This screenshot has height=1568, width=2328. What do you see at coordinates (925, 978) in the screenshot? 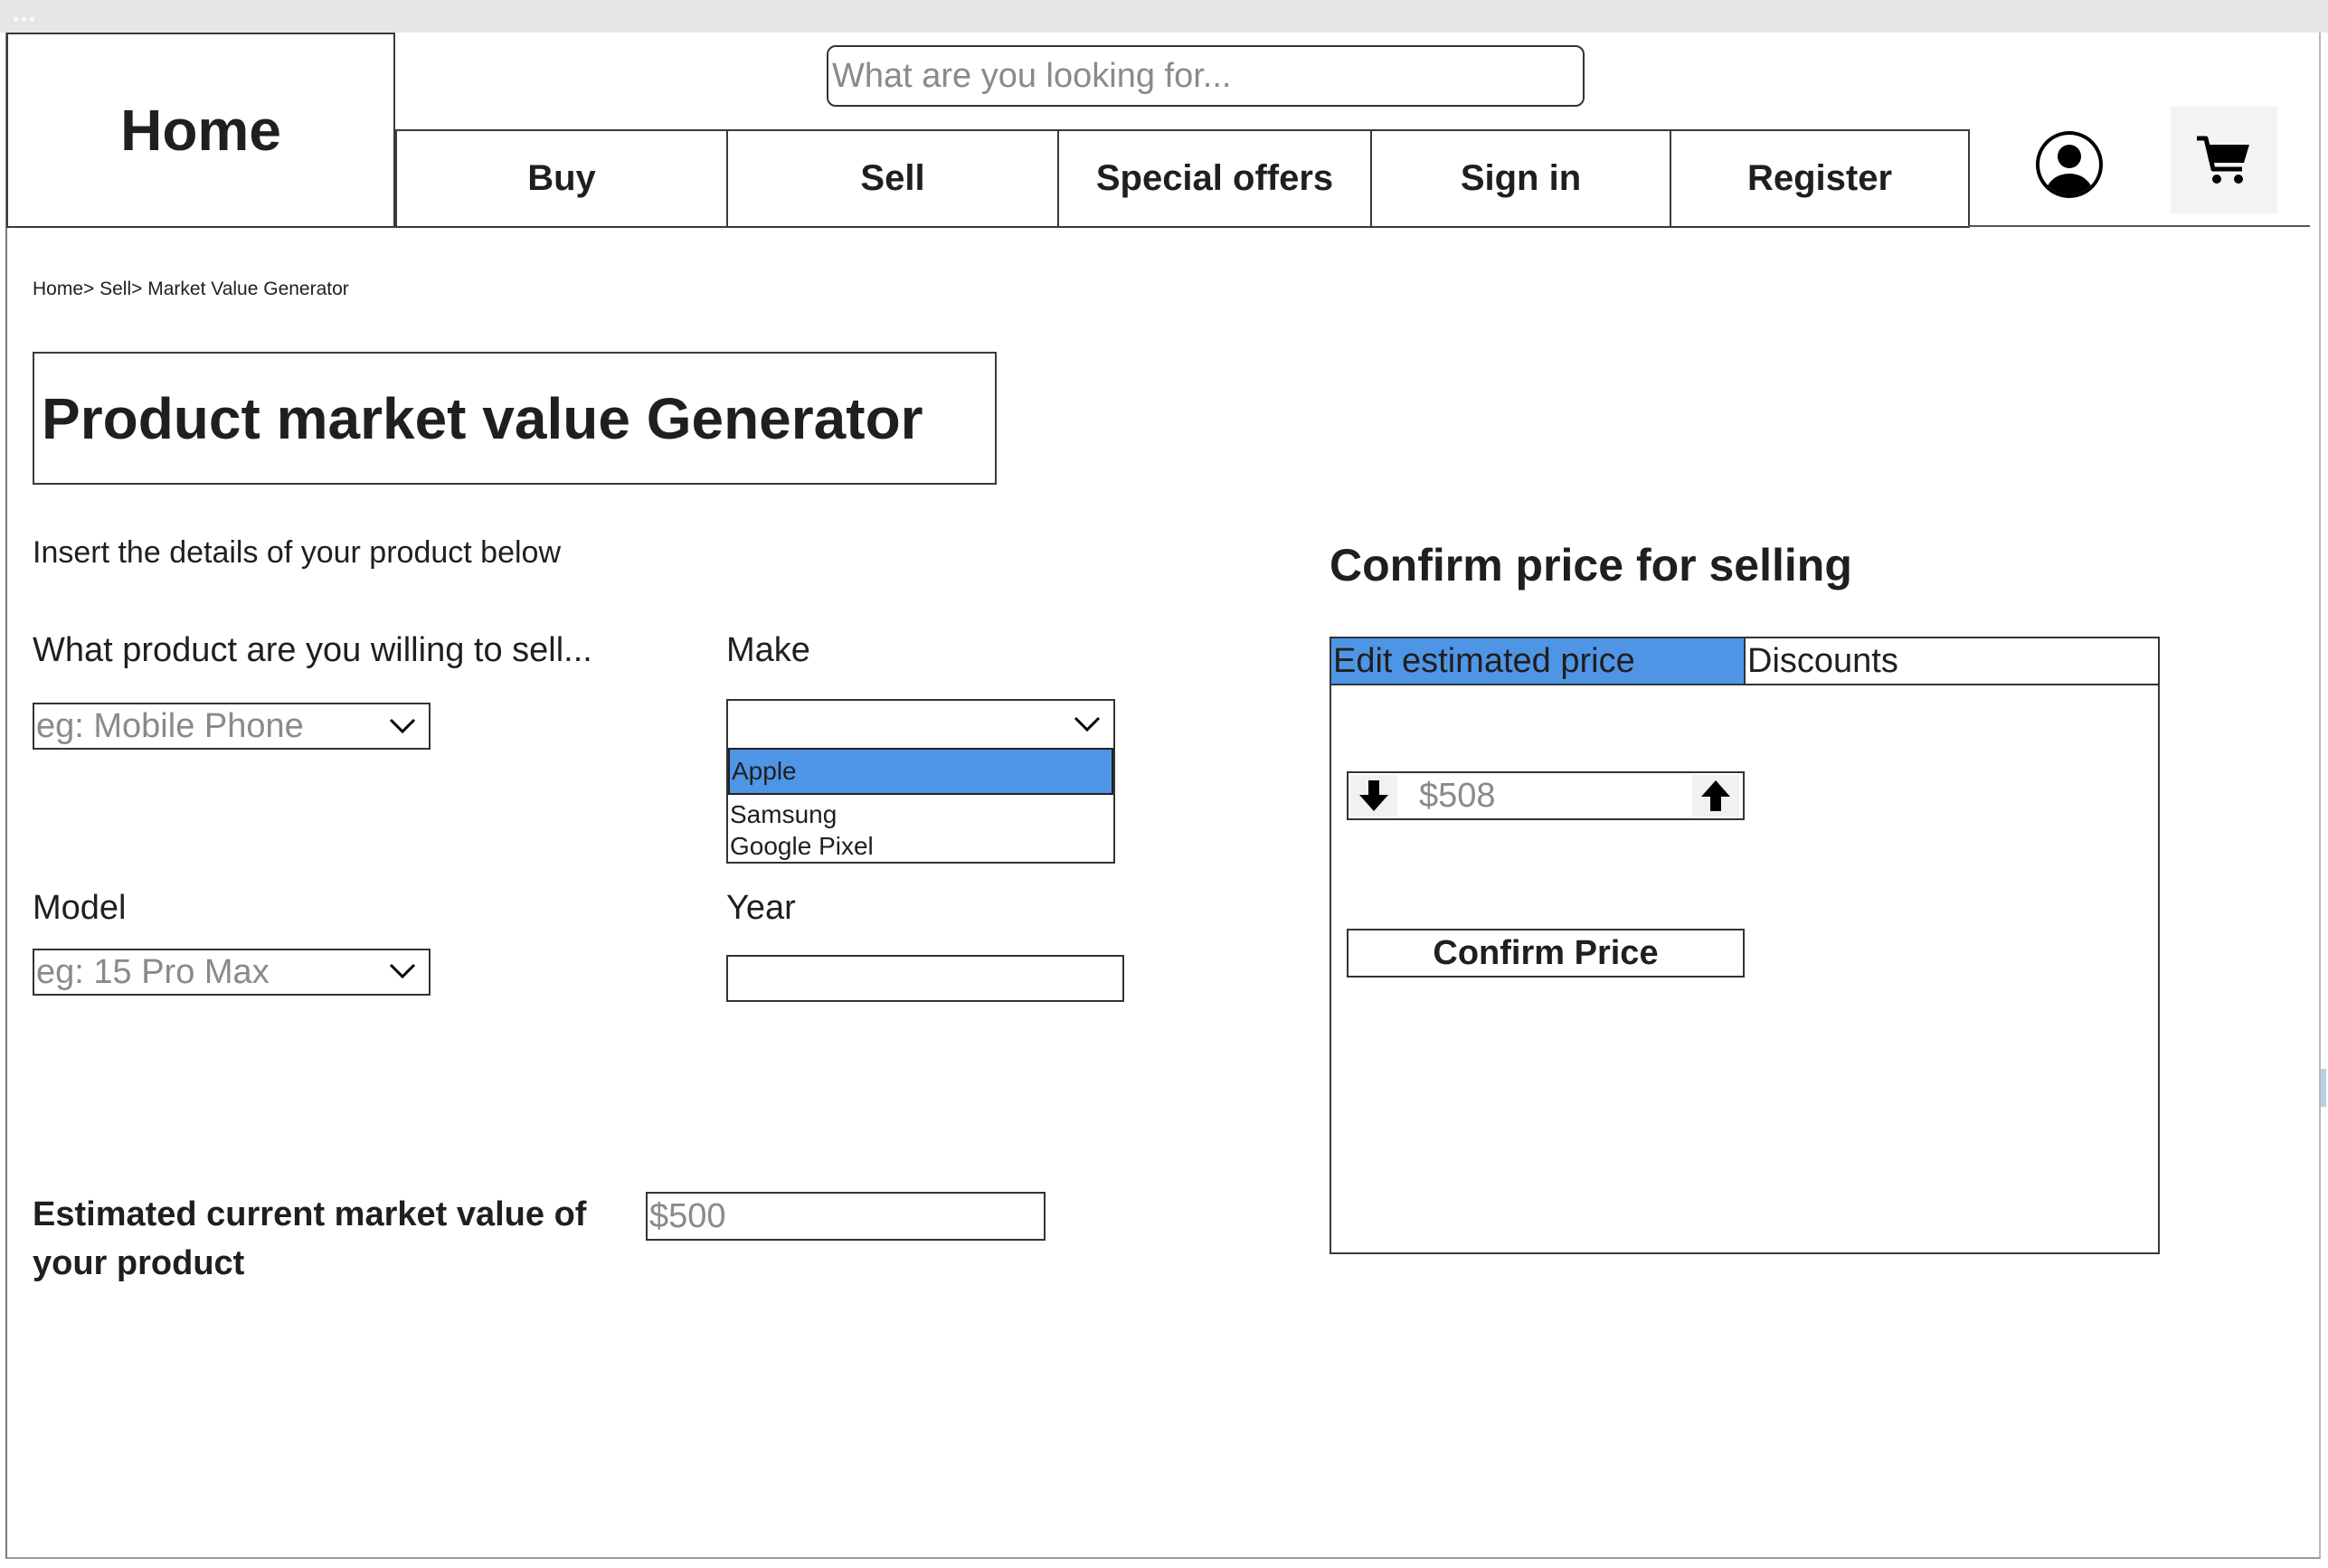
I see `year-input` at bounding box center [925, 978].